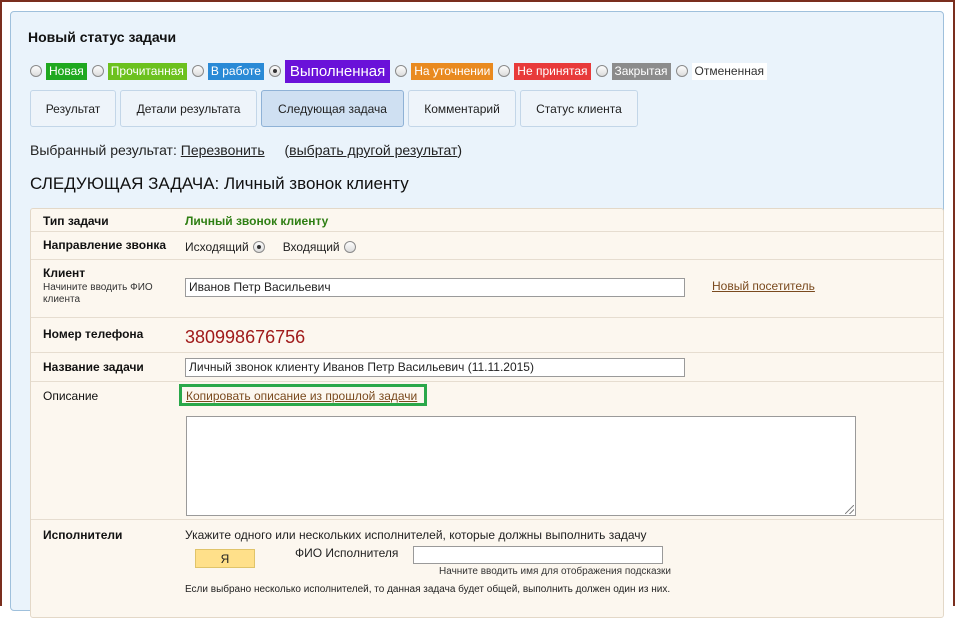 Image resolution: width=955 pixels, height=619 pixels. Describe the element at coordinates (311, 247) in the screenshot. I see `direction-incoming-label: Входящий` at that location.